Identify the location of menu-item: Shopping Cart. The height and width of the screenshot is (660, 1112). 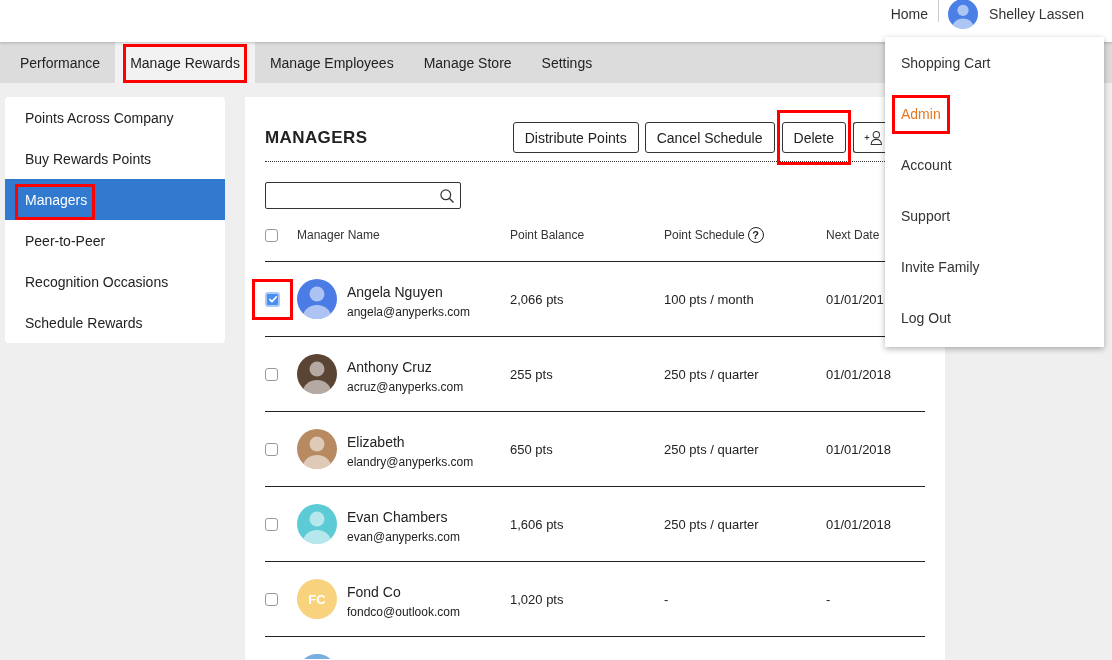
(994, 62).